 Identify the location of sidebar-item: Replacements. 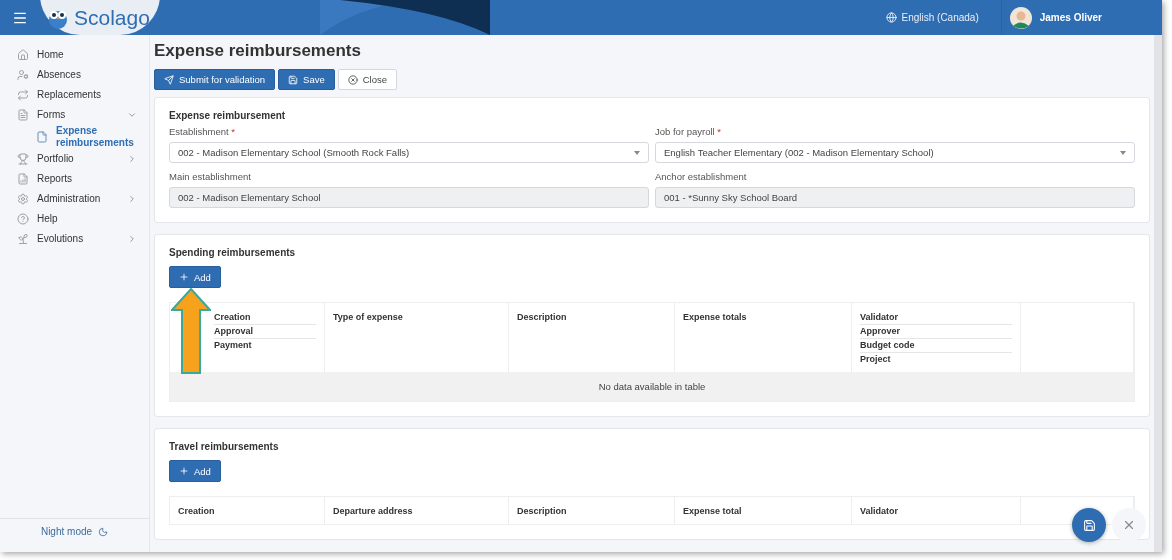
(74, 95).